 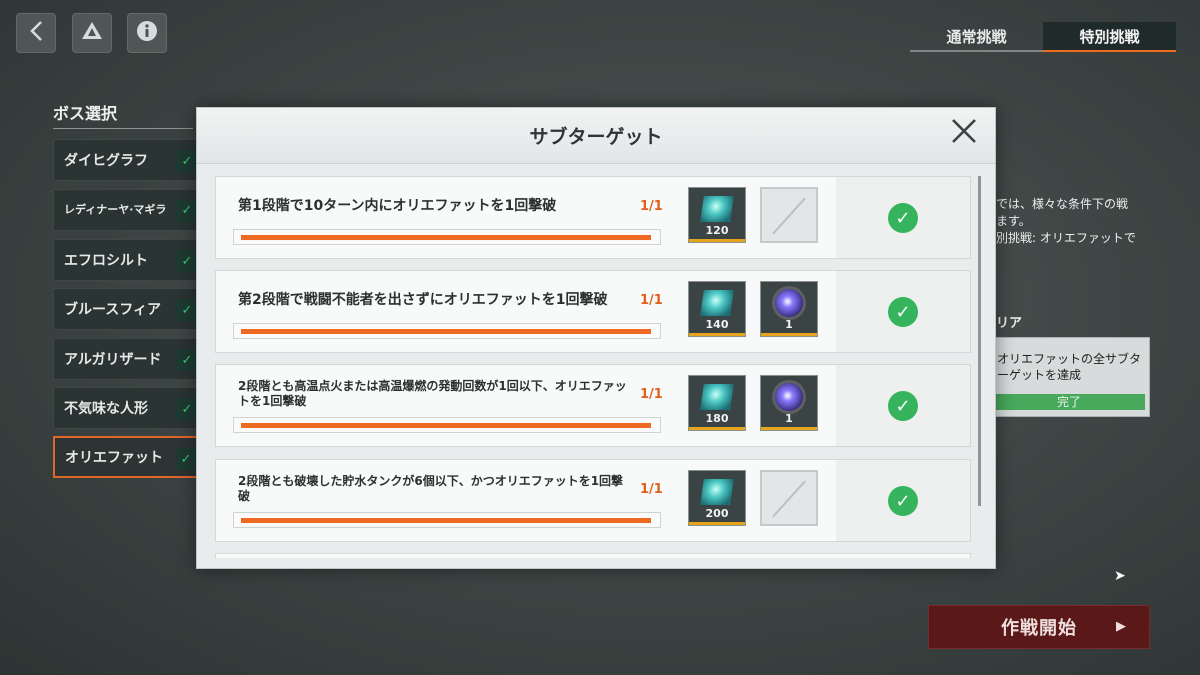 I want to click on boss-select-title: ボス選択, so click(x=123, y=114).